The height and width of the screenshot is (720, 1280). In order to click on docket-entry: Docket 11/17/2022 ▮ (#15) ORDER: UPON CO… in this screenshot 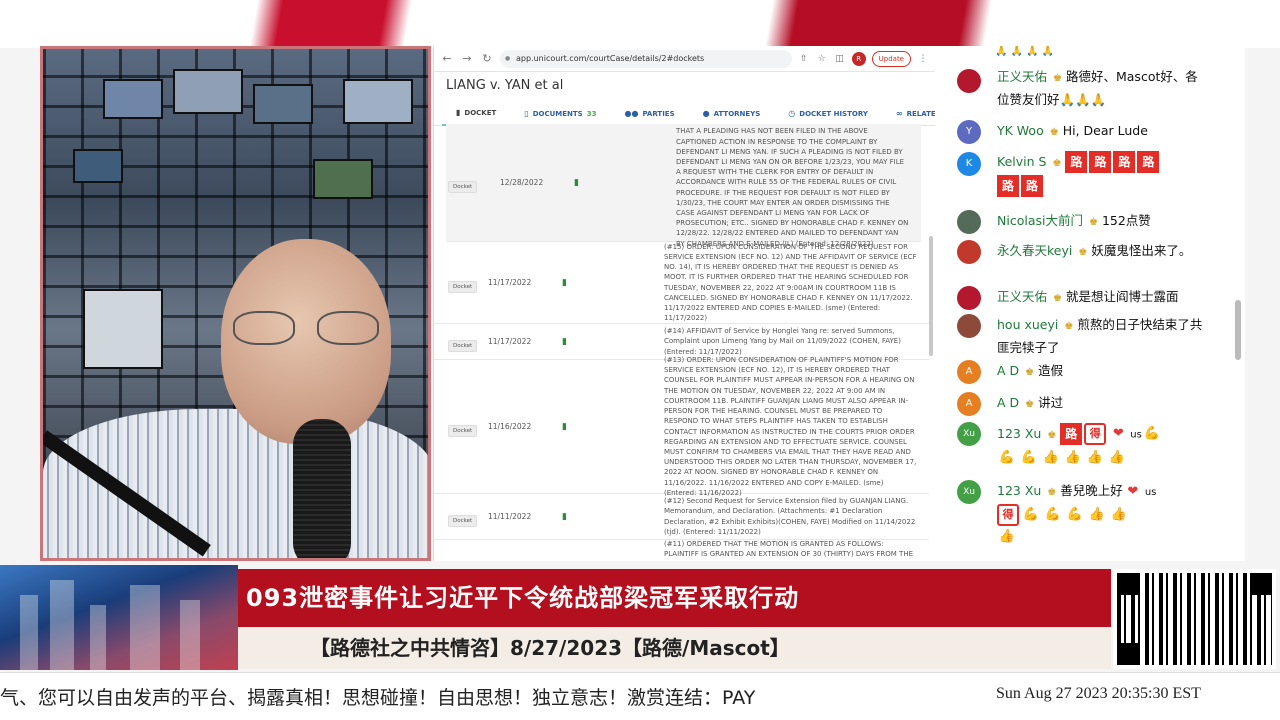, I will do `click(681, 283)`.